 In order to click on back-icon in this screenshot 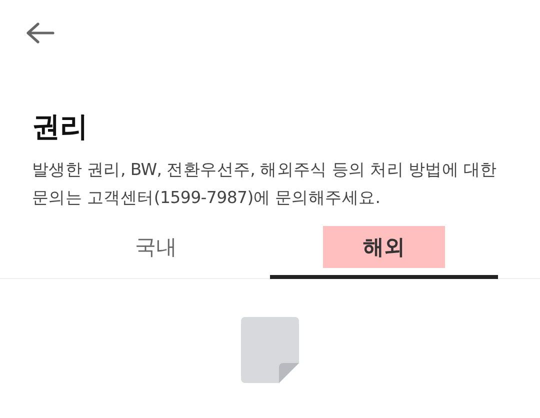, I will do `click(40, 33)`.